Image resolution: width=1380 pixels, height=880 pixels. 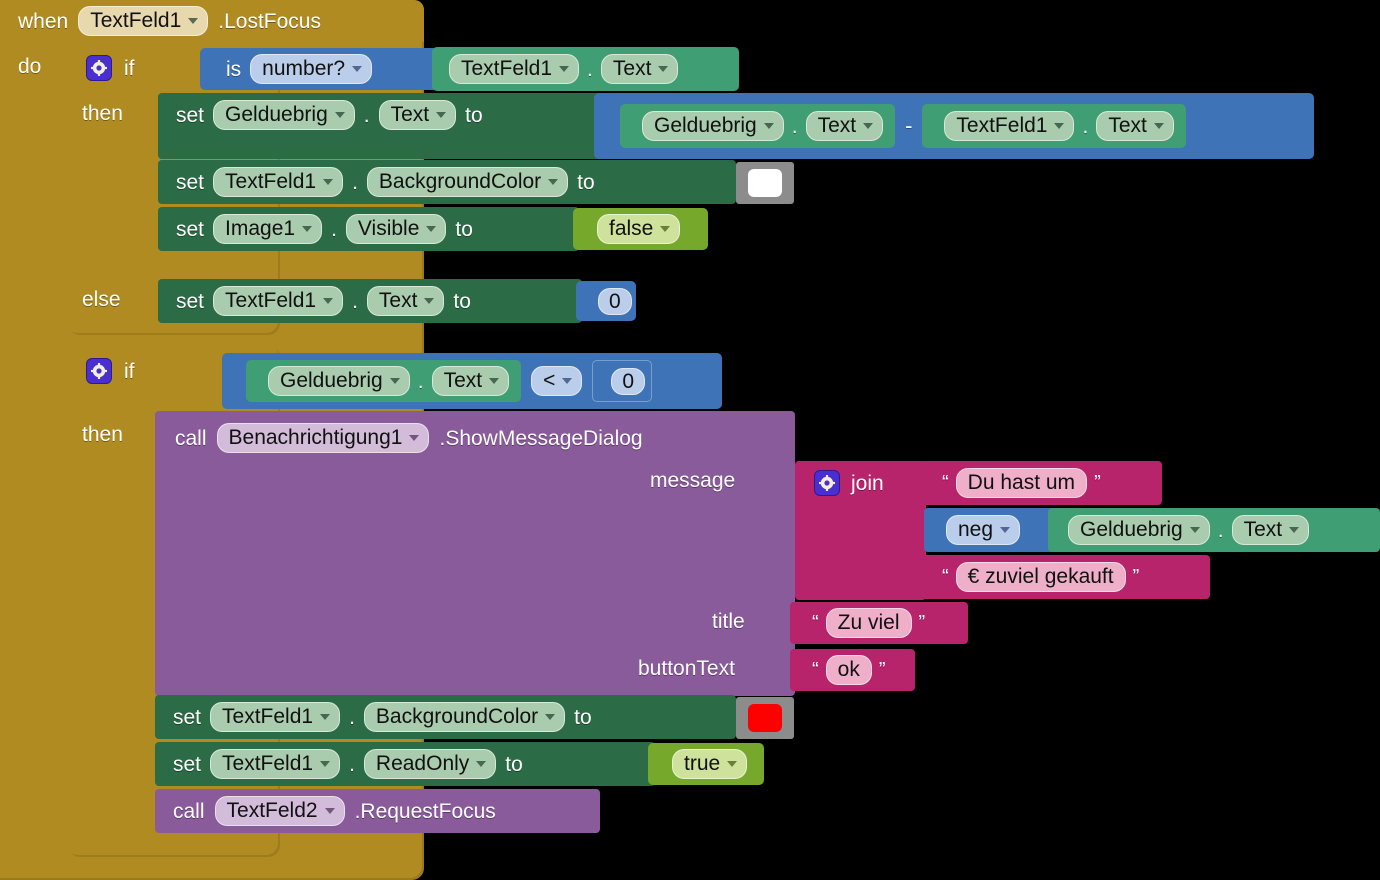 What do you see at coordinates (143, 21) in the screenshot?
I see `event-component-dropdown: TextFeld1` at bounding box center [143, 21].